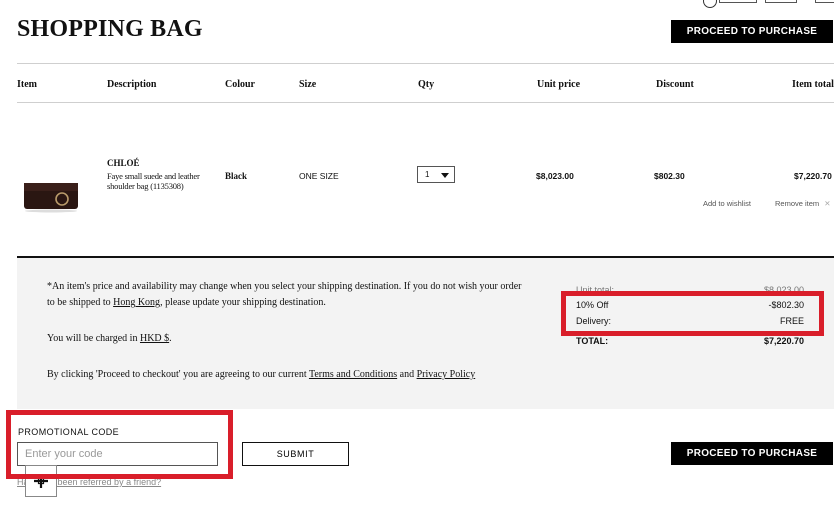 The image size is (834, 514). What do you see at coordinates (79, 302) in the screenshot?
I see `availability-text: to be shipped to` at bounding box center [79, 302].